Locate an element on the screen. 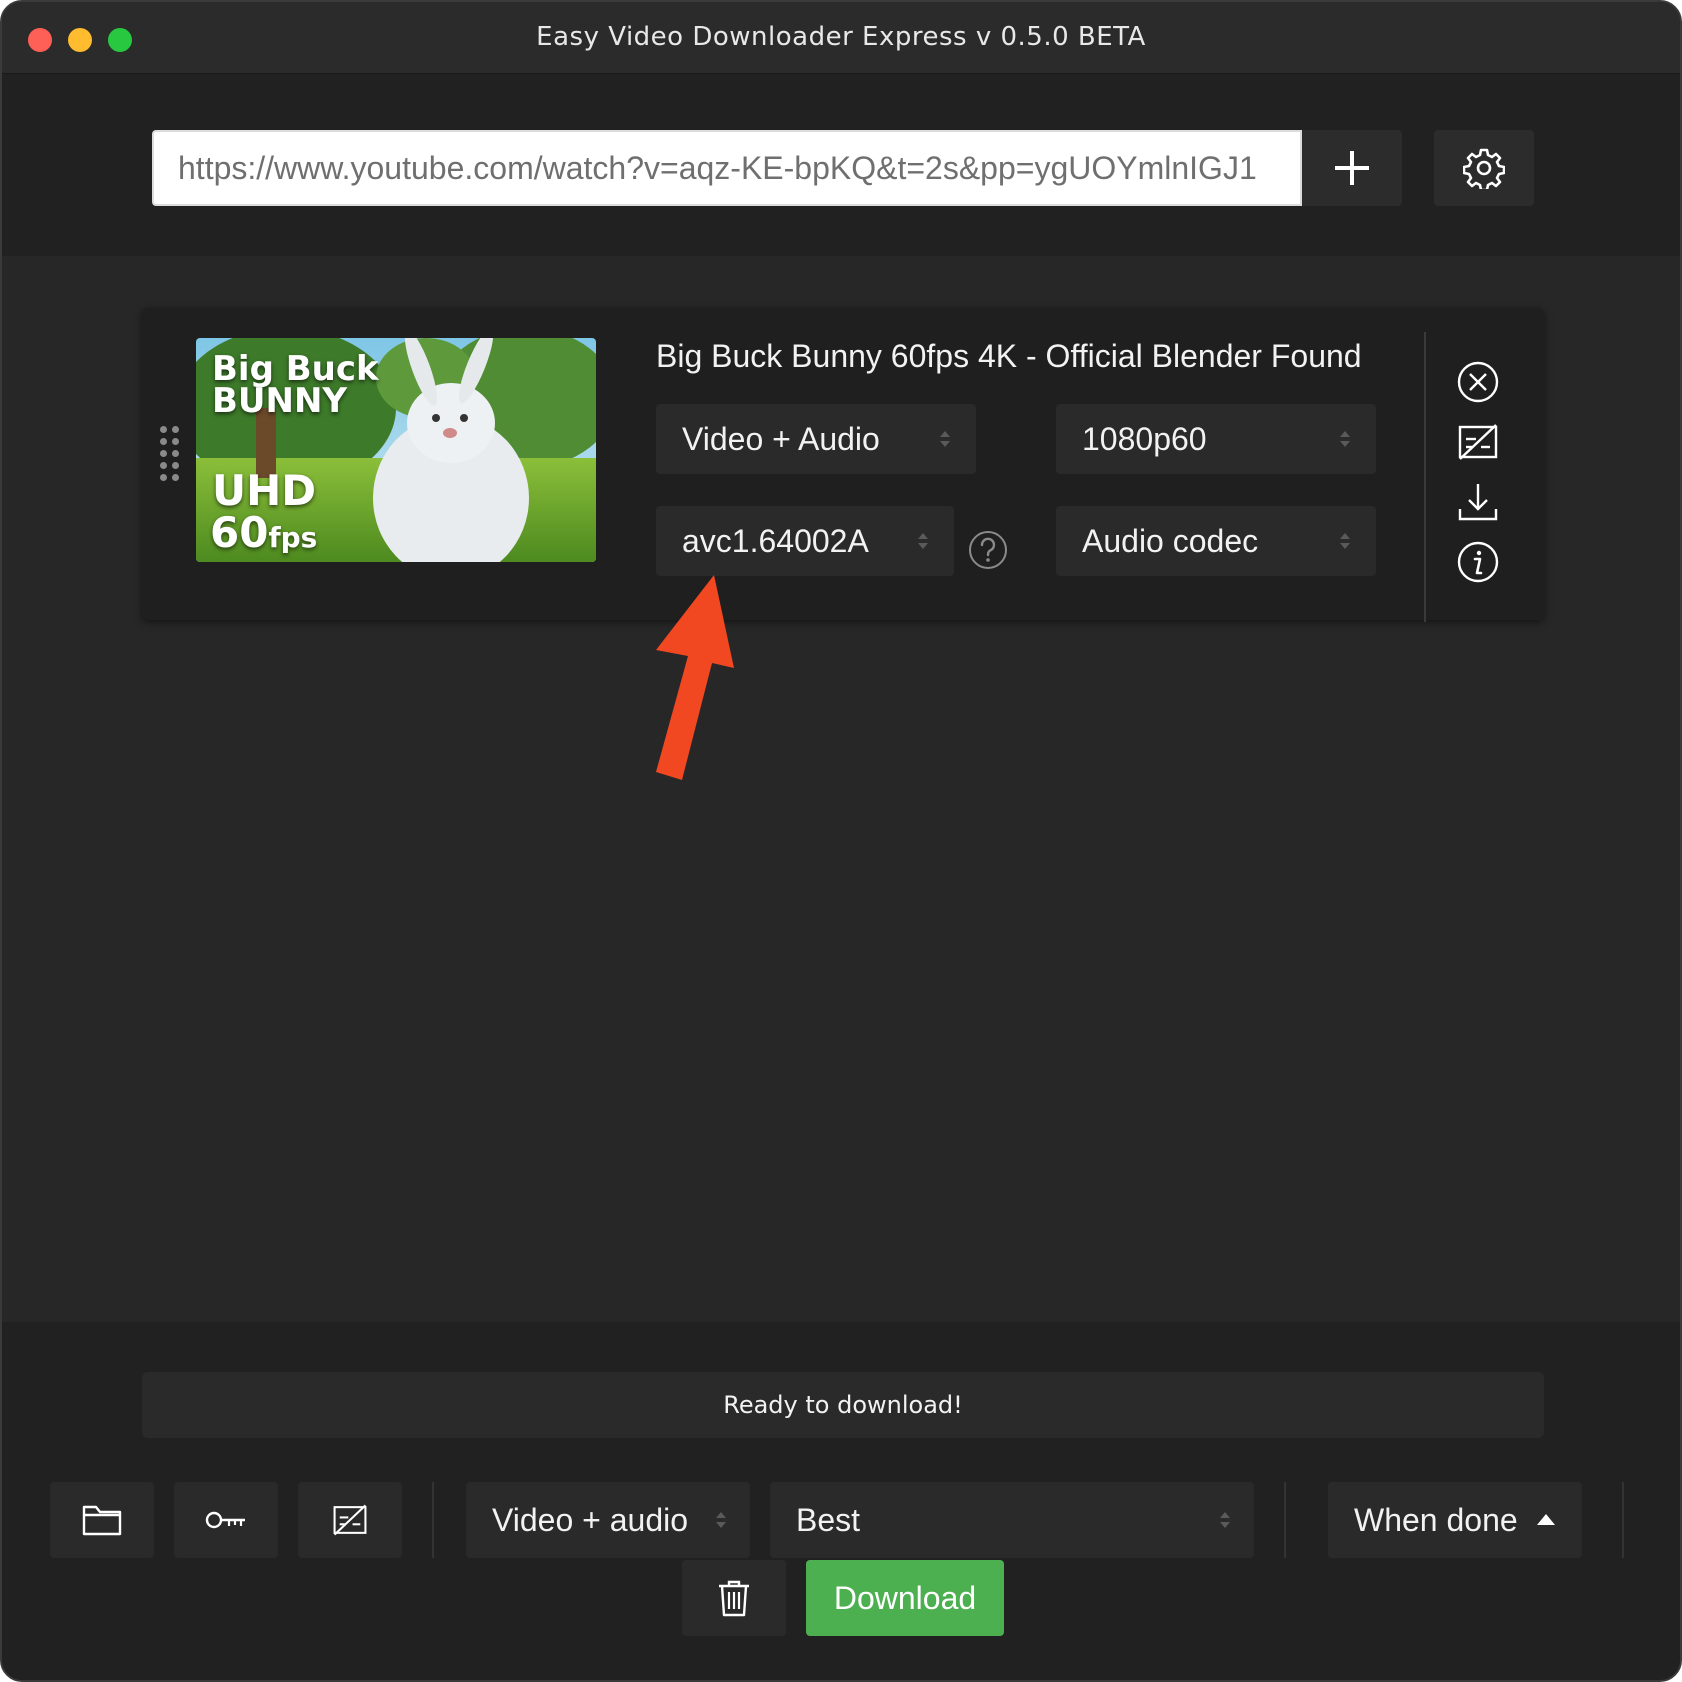 The image size is (1682, 1682). caret-up-icon is located at coordinates (1546, 1519).